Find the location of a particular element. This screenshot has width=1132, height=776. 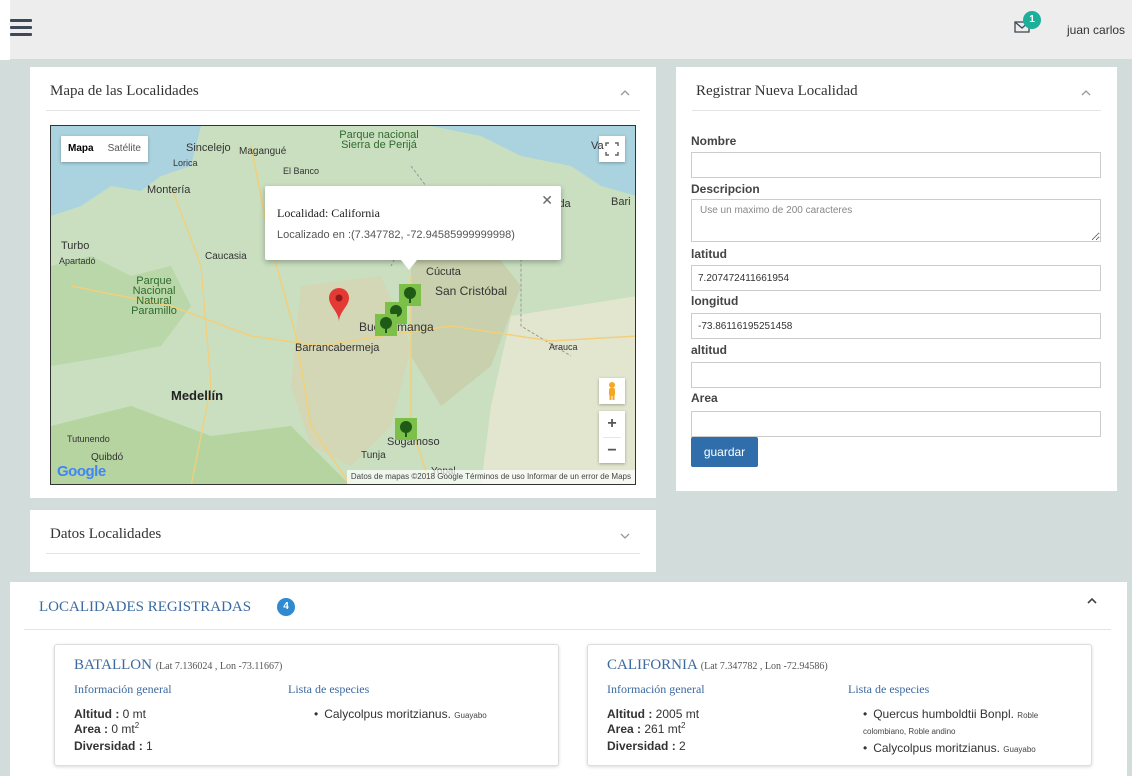

map-type-control: Mapa Satélite is located at coordinates (104, 149).